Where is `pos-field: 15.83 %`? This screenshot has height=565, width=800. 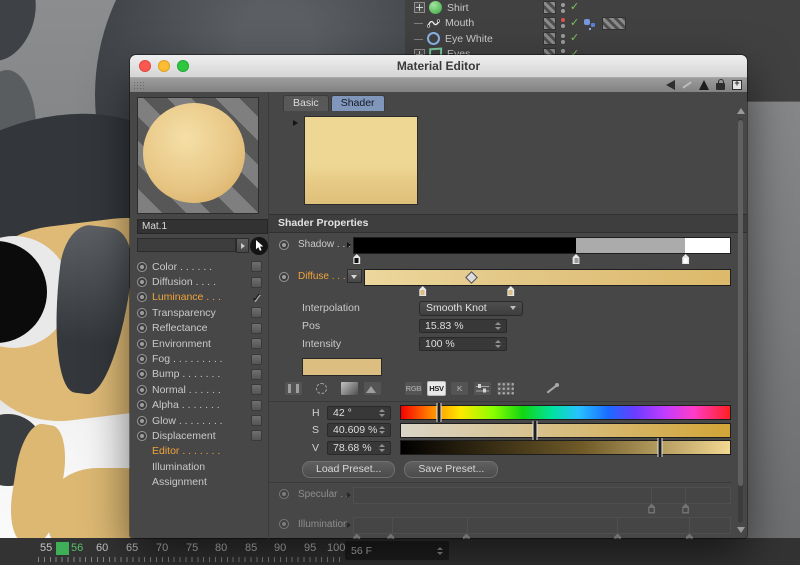
pos-field: 15.83 % is located at coordinates (463, 326).